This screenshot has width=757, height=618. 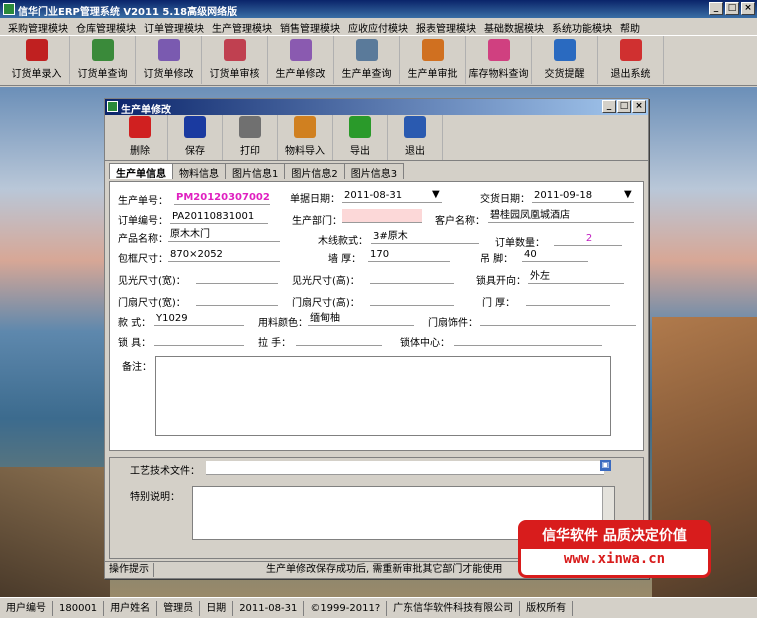 I want to click on child-tool-button-1: 保存, so click(x=195, y=137).